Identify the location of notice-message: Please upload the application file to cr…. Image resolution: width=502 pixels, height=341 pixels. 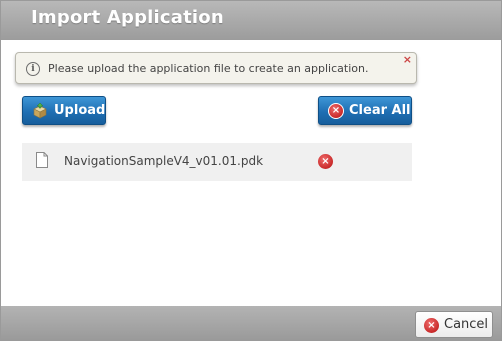
(208, 68).